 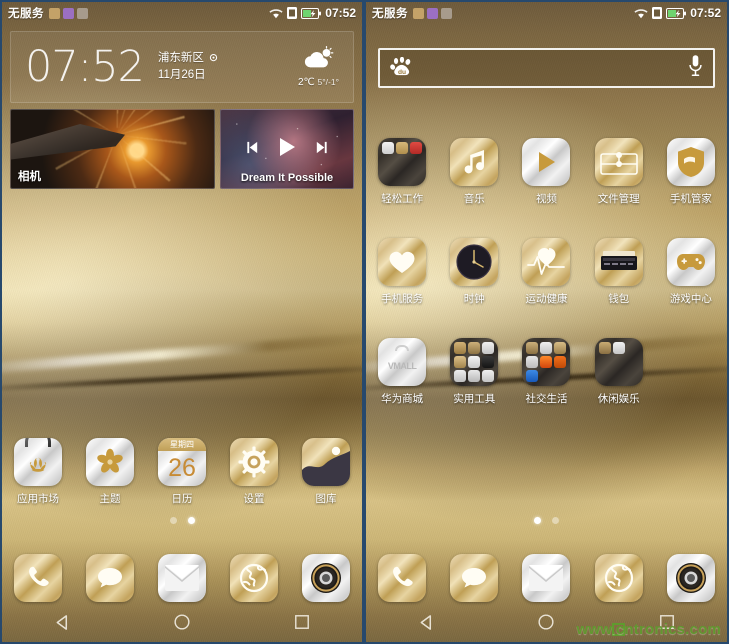 I want to click on app-label: 轻松工作, so click(x=402, y=199).